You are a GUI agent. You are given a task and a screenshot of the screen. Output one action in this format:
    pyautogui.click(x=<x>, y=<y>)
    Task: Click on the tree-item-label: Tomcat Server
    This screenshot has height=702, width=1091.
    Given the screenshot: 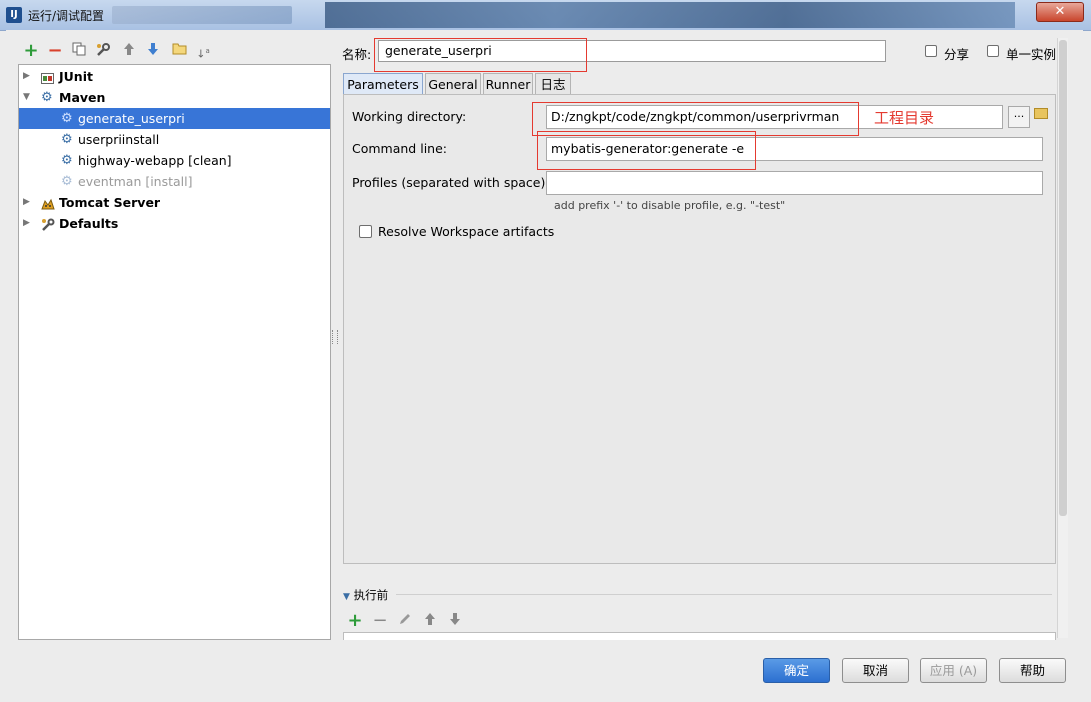 What is the action you would take?
    pyautogui.click(x=110, y=202)
    